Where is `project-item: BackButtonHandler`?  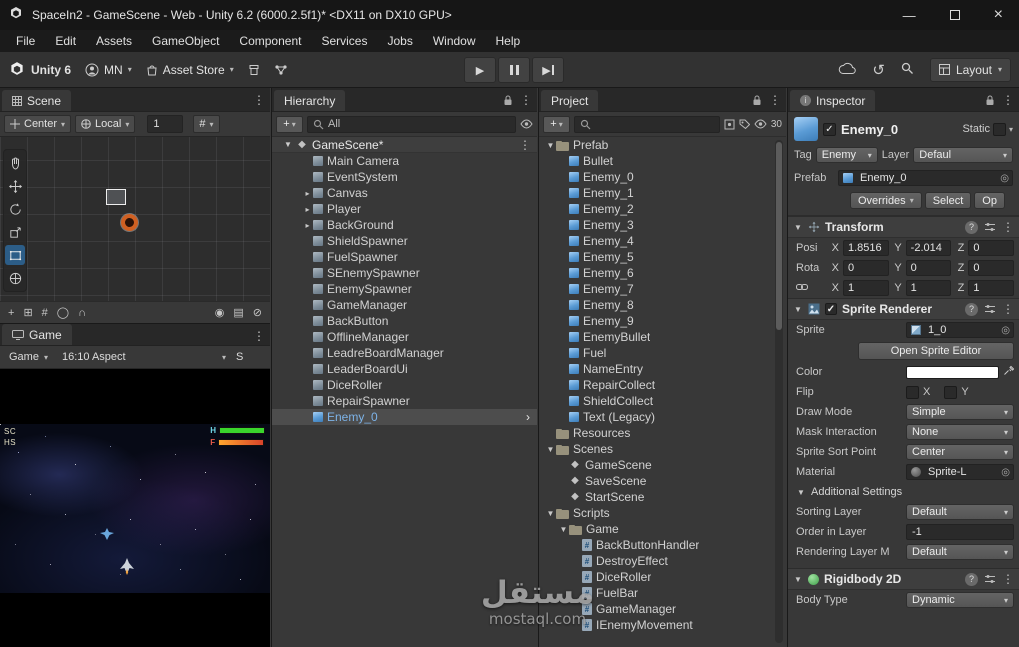
project-item: BackButtonHandler is located at coordinates (662, 545).